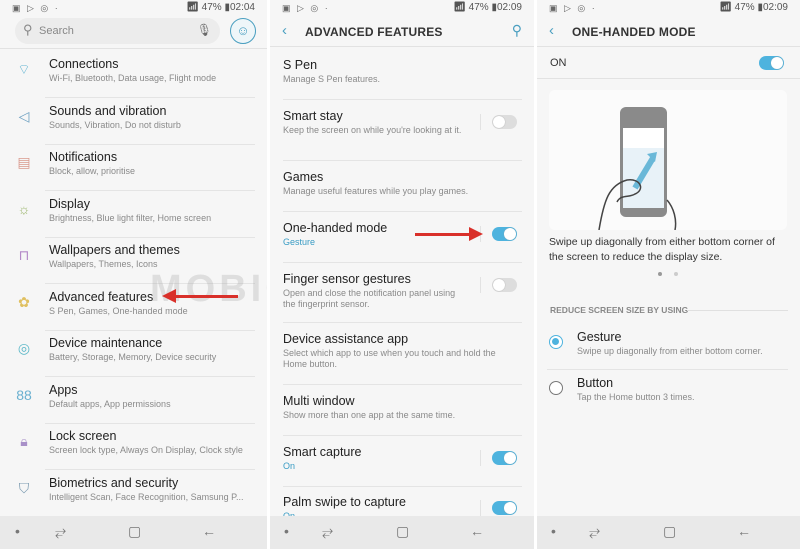  Describe the element at coordinates (299, 242) in the screenshot. I see `item-subtitle: Gesture` at that location.